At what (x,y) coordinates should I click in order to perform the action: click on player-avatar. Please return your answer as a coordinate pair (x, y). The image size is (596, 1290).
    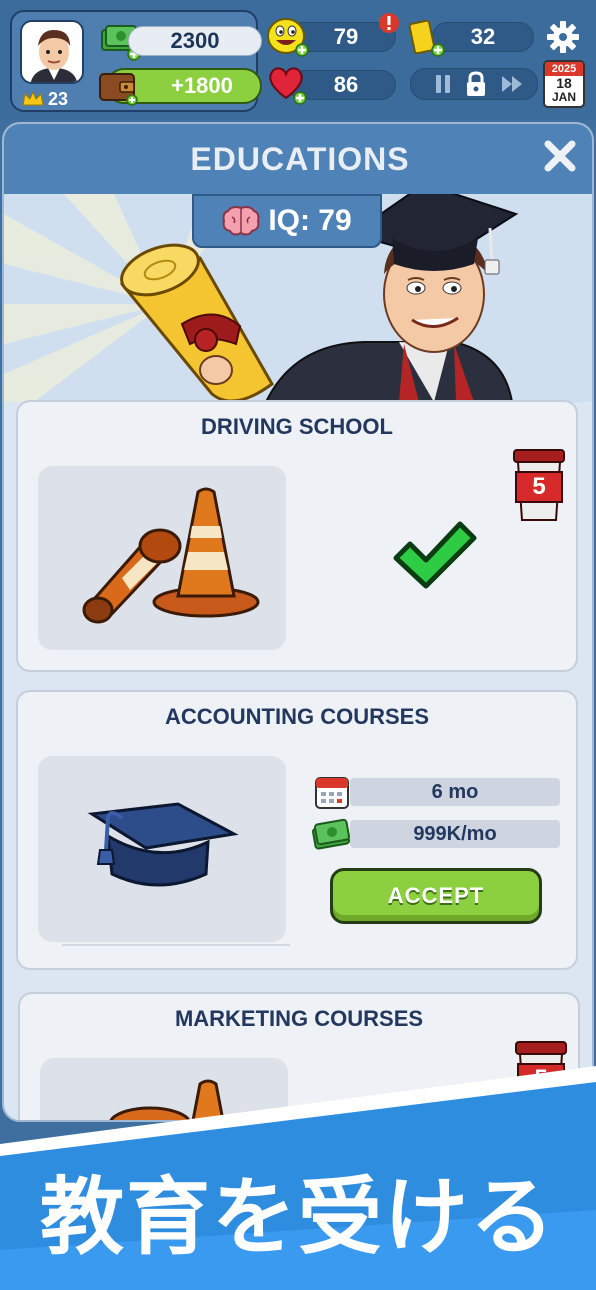
    Looking at the image, I should click on (52, 52).